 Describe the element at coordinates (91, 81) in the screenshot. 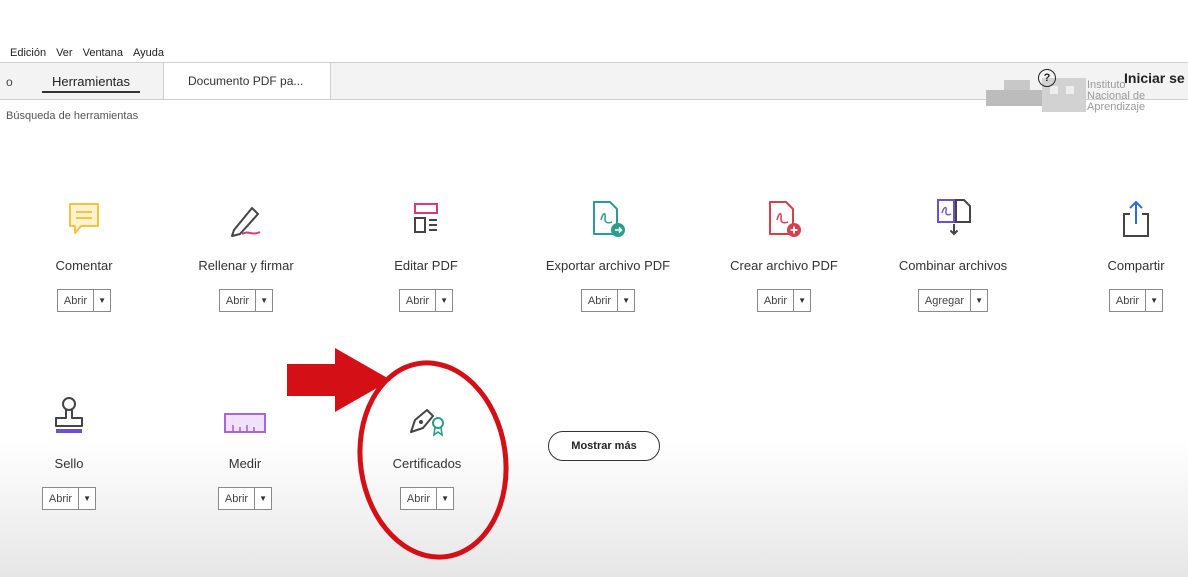

I see `tab-tools: Herramientas` at that location.